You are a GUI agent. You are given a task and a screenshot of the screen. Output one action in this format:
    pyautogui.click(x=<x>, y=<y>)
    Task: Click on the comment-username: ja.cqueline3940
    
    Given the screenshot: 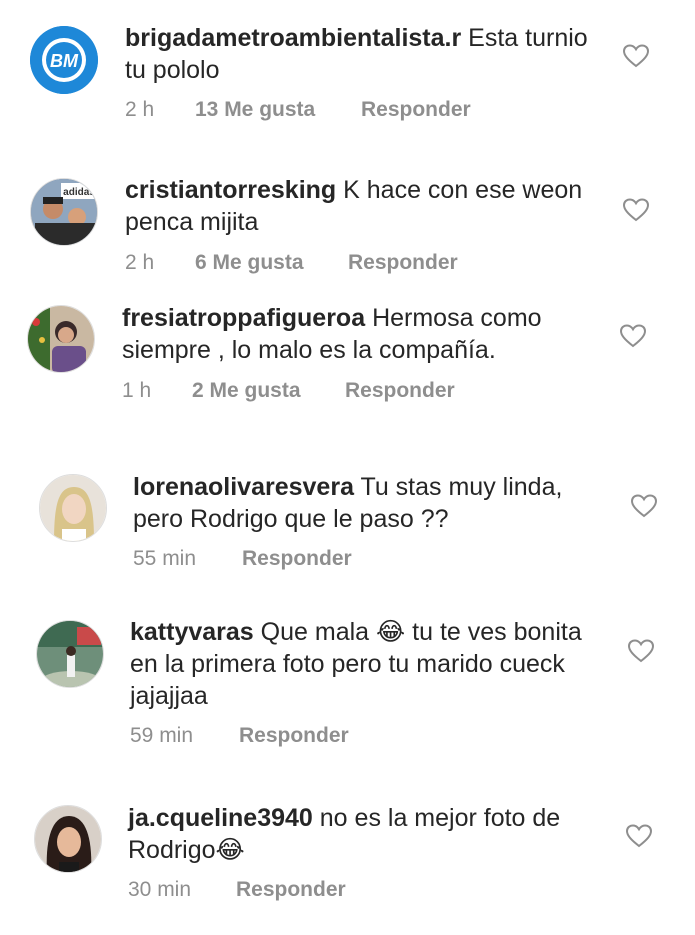 What is the action you would take?
    pyautogui.click(x=220, y=818)
    